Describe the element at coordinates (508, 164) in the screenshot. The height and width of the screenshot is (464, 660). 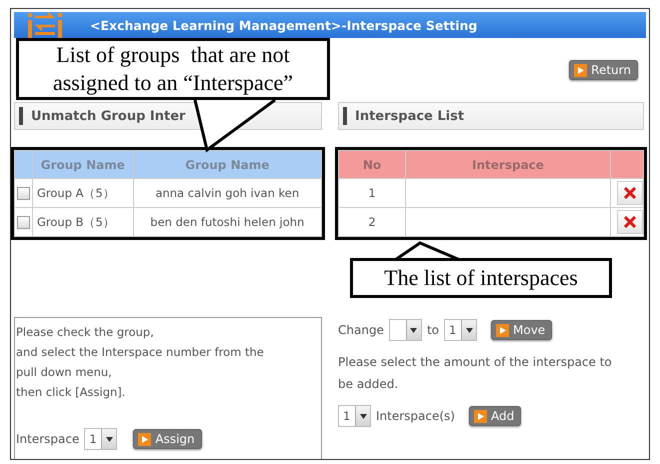
I see `column-header: Interspace` at that location.